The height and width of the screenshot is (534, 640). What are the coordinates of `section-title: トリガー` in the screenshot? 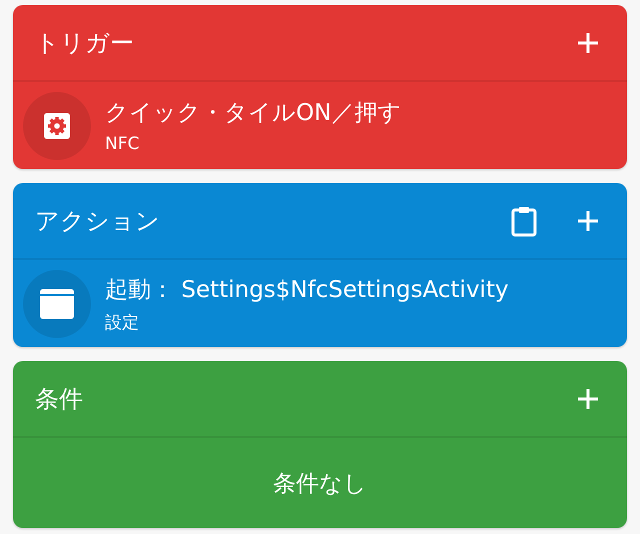 It's located at (85, 43).